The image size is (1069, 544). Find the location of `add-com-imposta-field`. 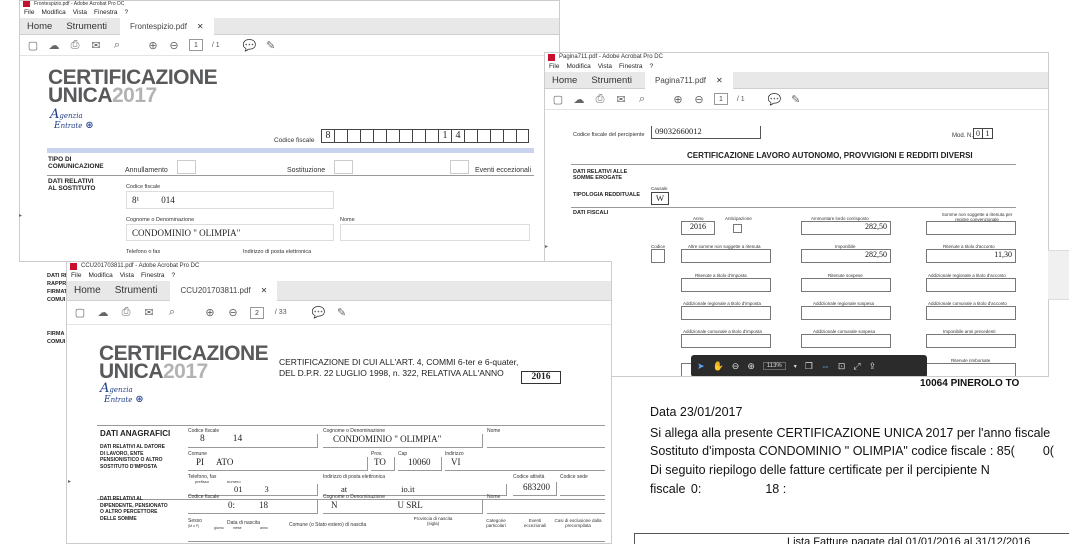

add-com-imposta-field is located at coordinates (726, 341).